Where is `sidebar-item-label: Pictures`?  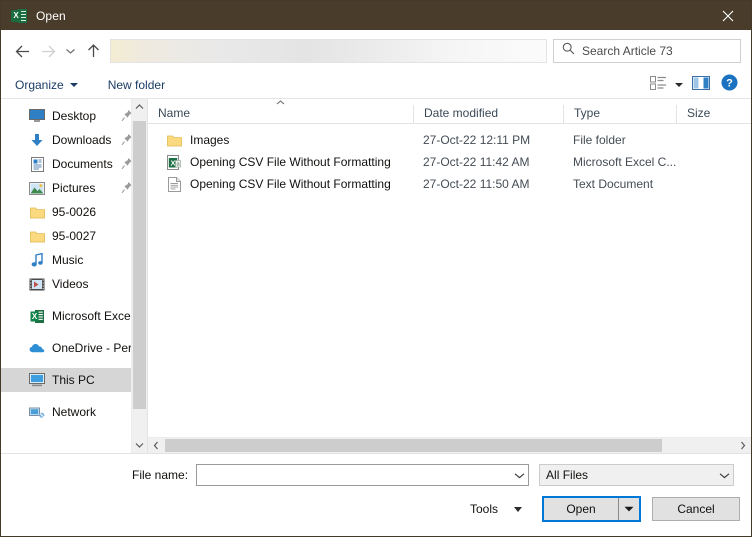 sidebar-item-label: Pictures is located at coordinates (74, 188).